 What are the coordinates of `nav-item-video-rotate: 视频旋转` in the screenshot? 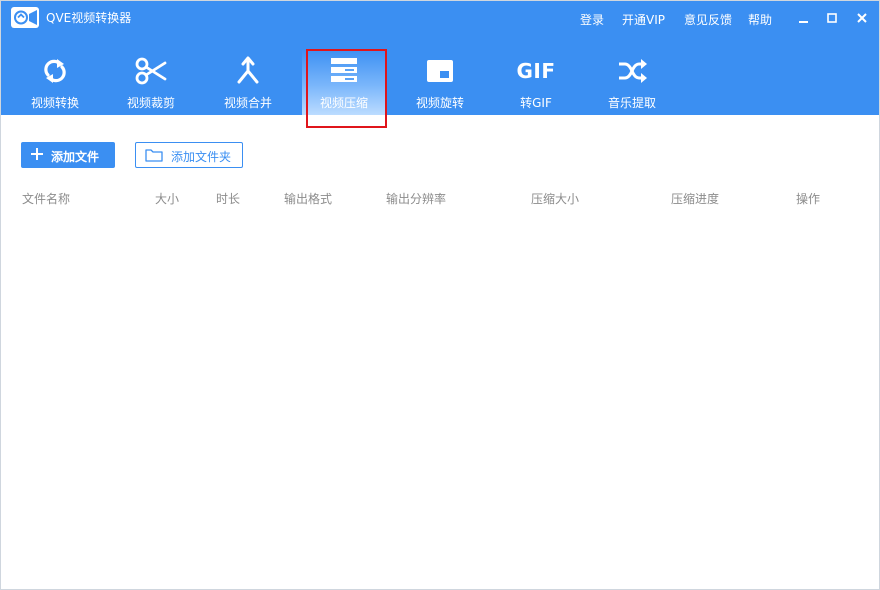 It's located at (440, 82).